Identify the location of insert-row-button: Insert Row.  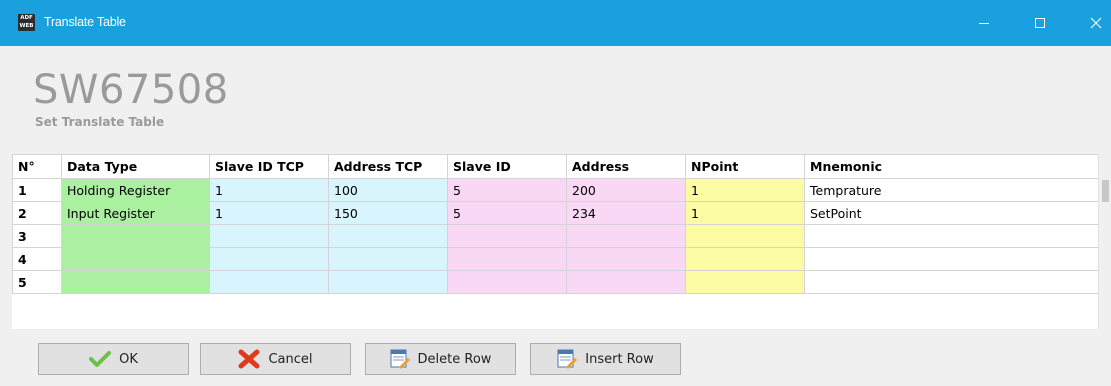
(605, 359).